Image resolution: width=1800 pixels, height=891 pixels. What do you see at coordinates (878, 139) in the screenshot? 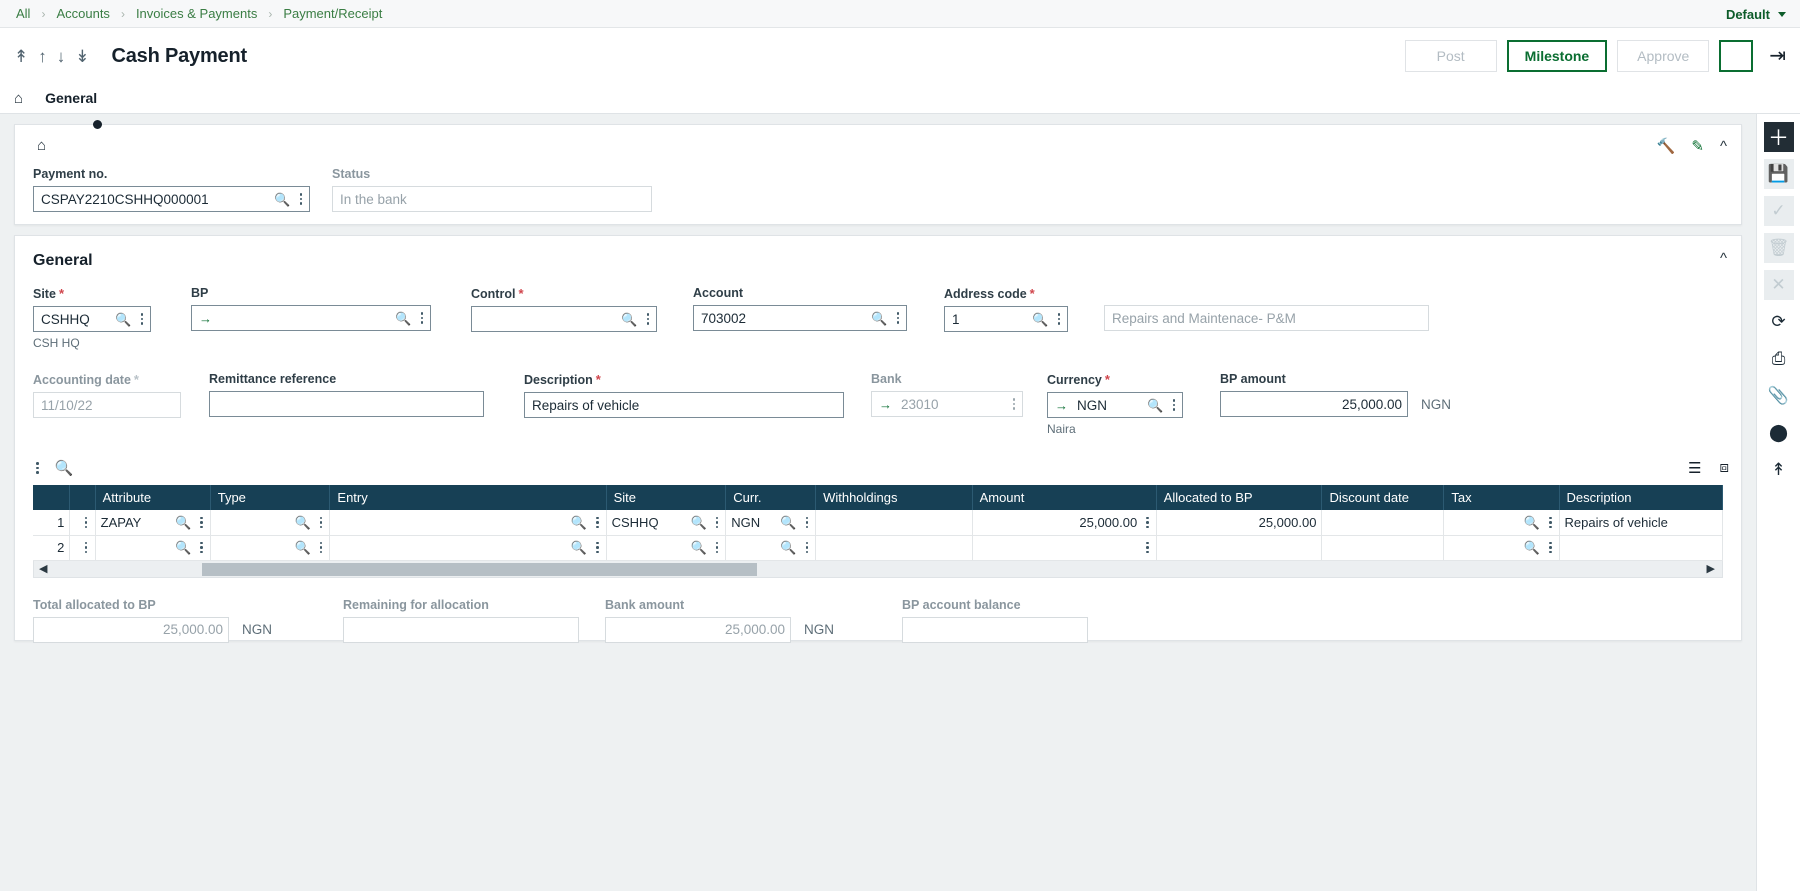
I see `home-icon: ⌂` at bounding box center [878, 139].